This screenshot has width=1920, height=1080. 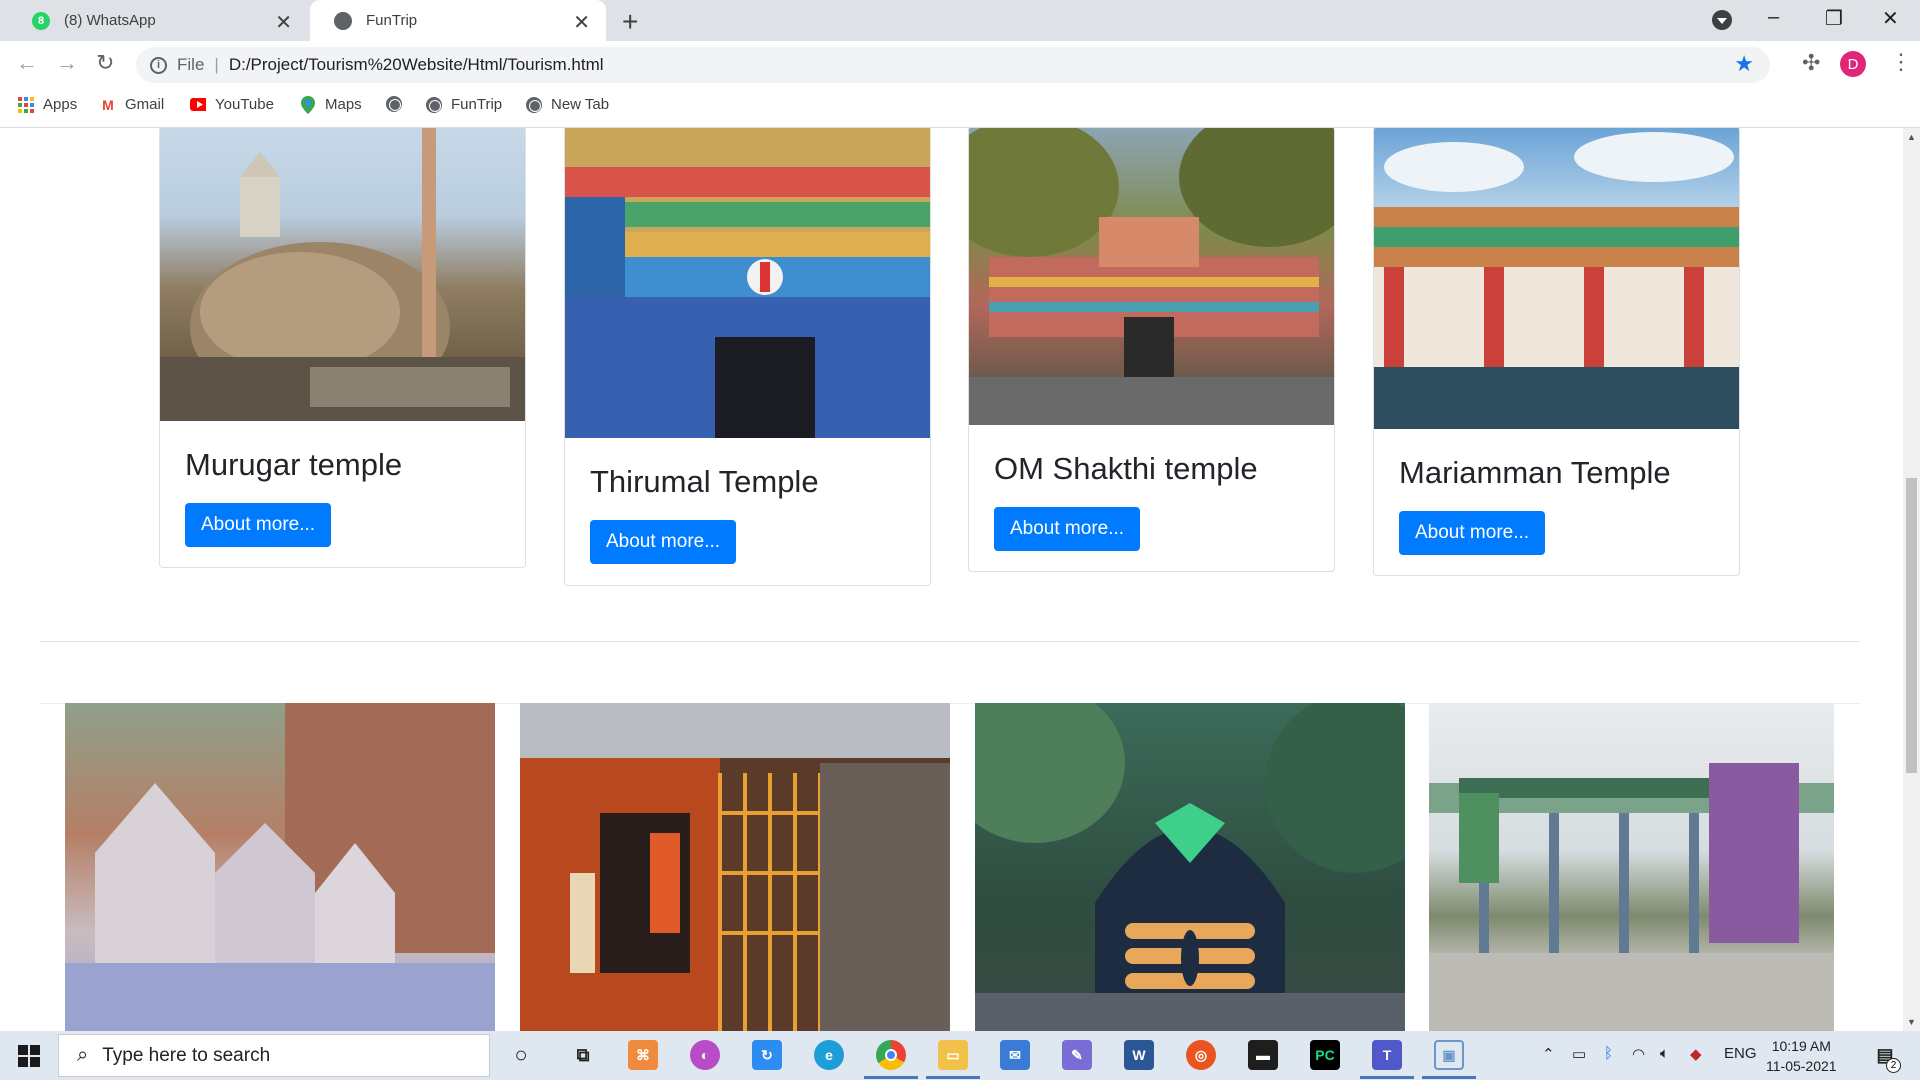 I want to click on scroll-down-arrow-icon: ▼, so click(x=1911, y=1022).